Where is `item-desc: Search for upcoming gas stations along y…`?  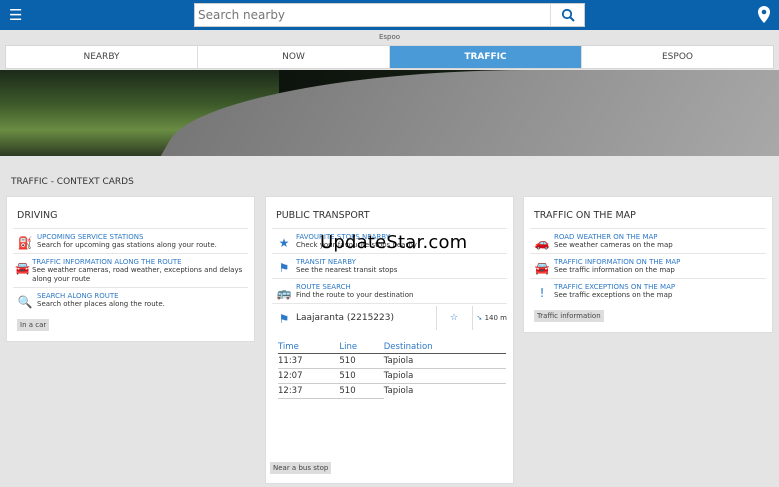
item-desc: Search for upcoming gas stations along y… is located at coordinates (127, 245).